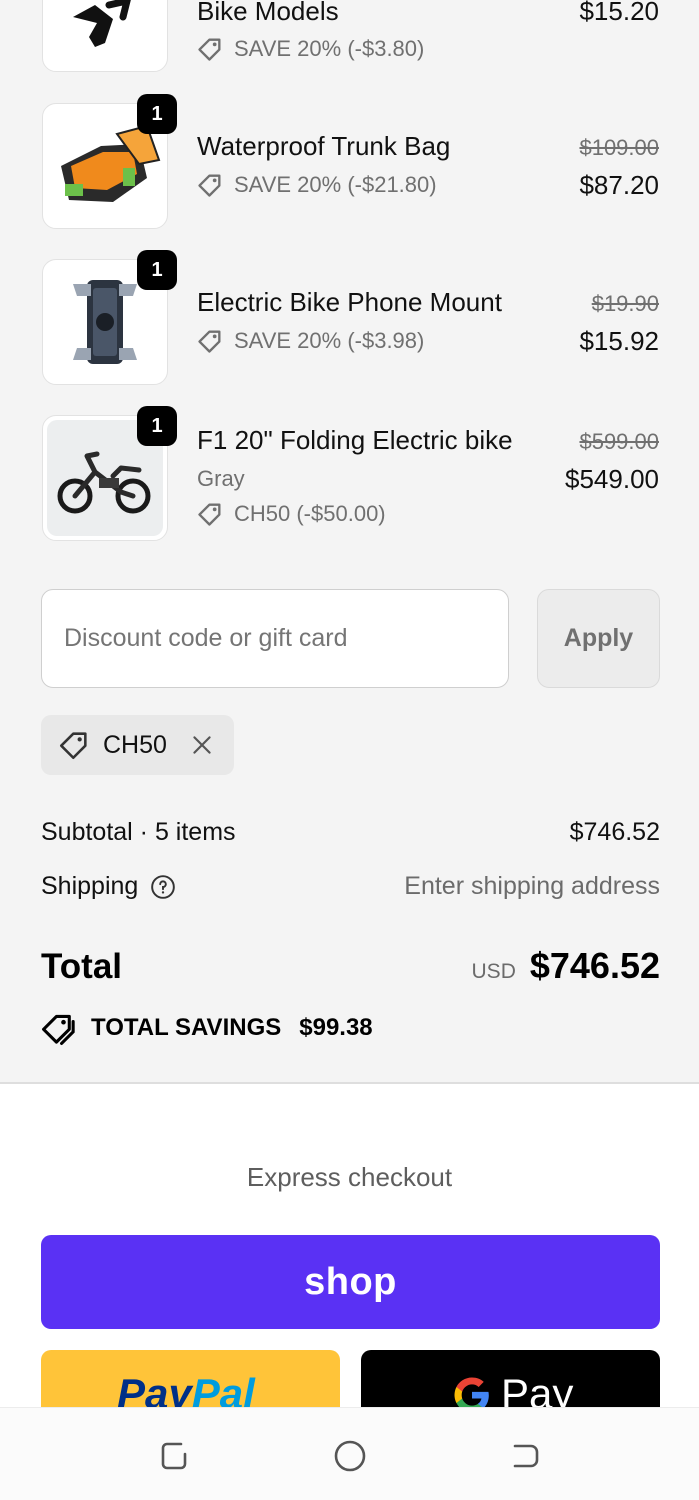 This screenshot has height=1500, width=699. What do you see at coordinates (329, 340) in the screenshot?
I see `item-discount-label: SAVE 20% (-$3.98)` at bounding box center [329, 340].